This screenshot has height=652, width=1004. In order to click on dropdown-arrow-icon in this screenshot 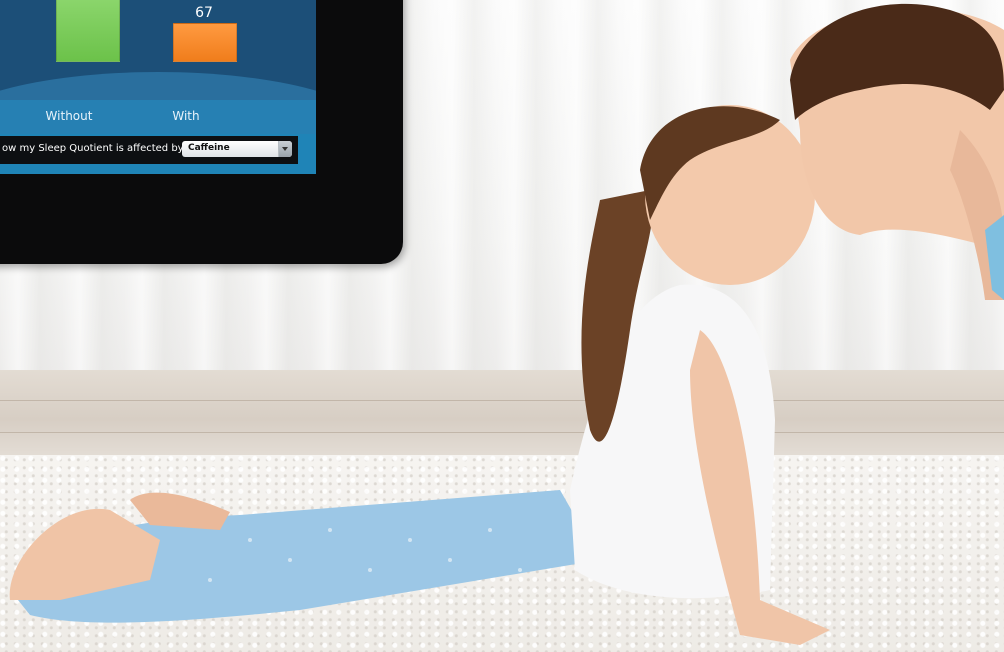, I will do `click(285, 149)`.